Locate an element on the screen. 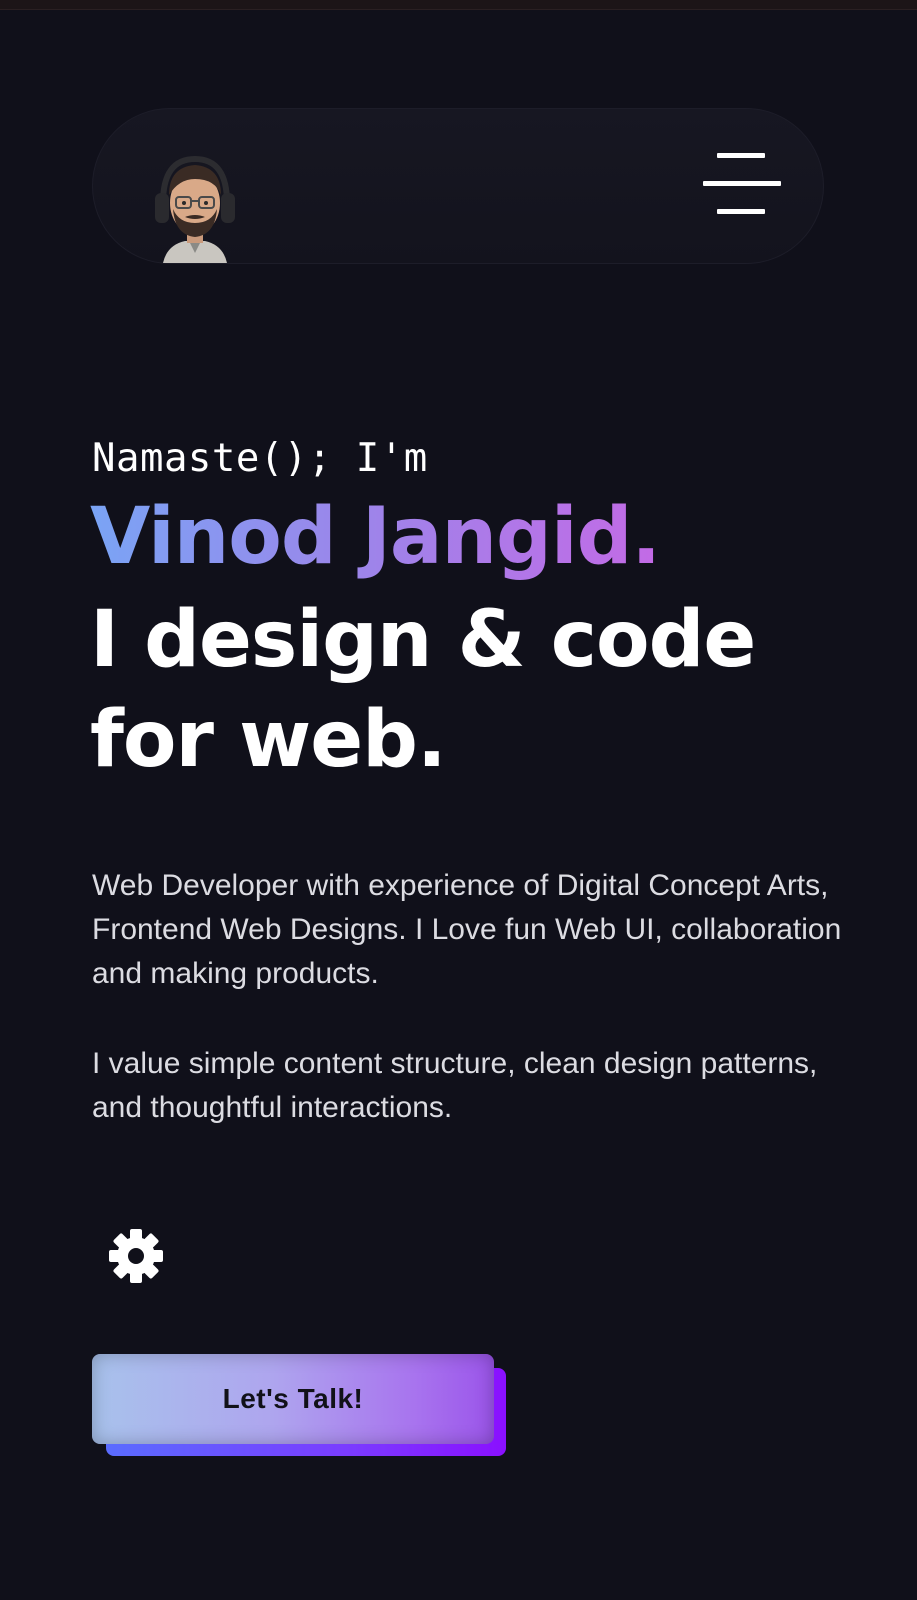 Image resolution: width=917 pixels, height=1600 pixels. hamburger-menu-icon is located at coordinates (742, 185).